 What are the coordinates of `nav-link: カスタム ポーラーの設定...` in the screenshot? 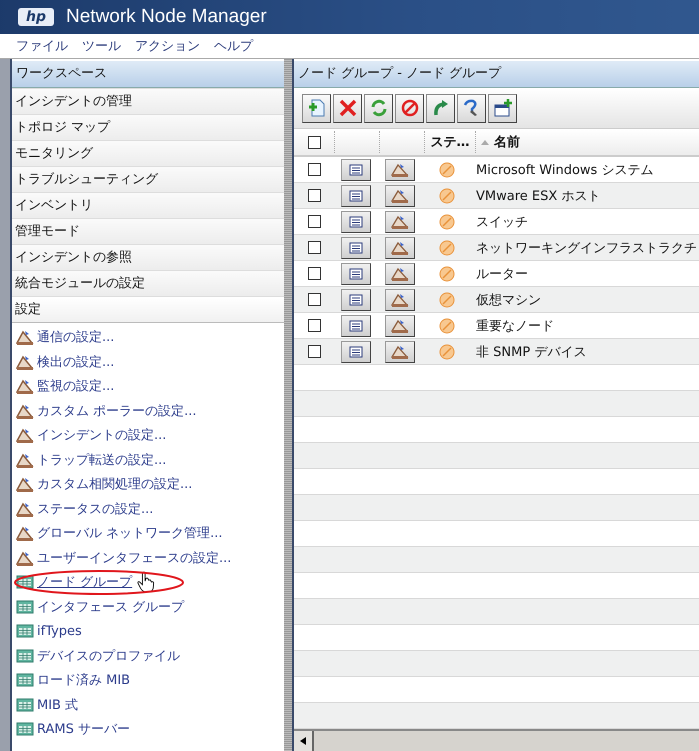 It's located at (117, 411).